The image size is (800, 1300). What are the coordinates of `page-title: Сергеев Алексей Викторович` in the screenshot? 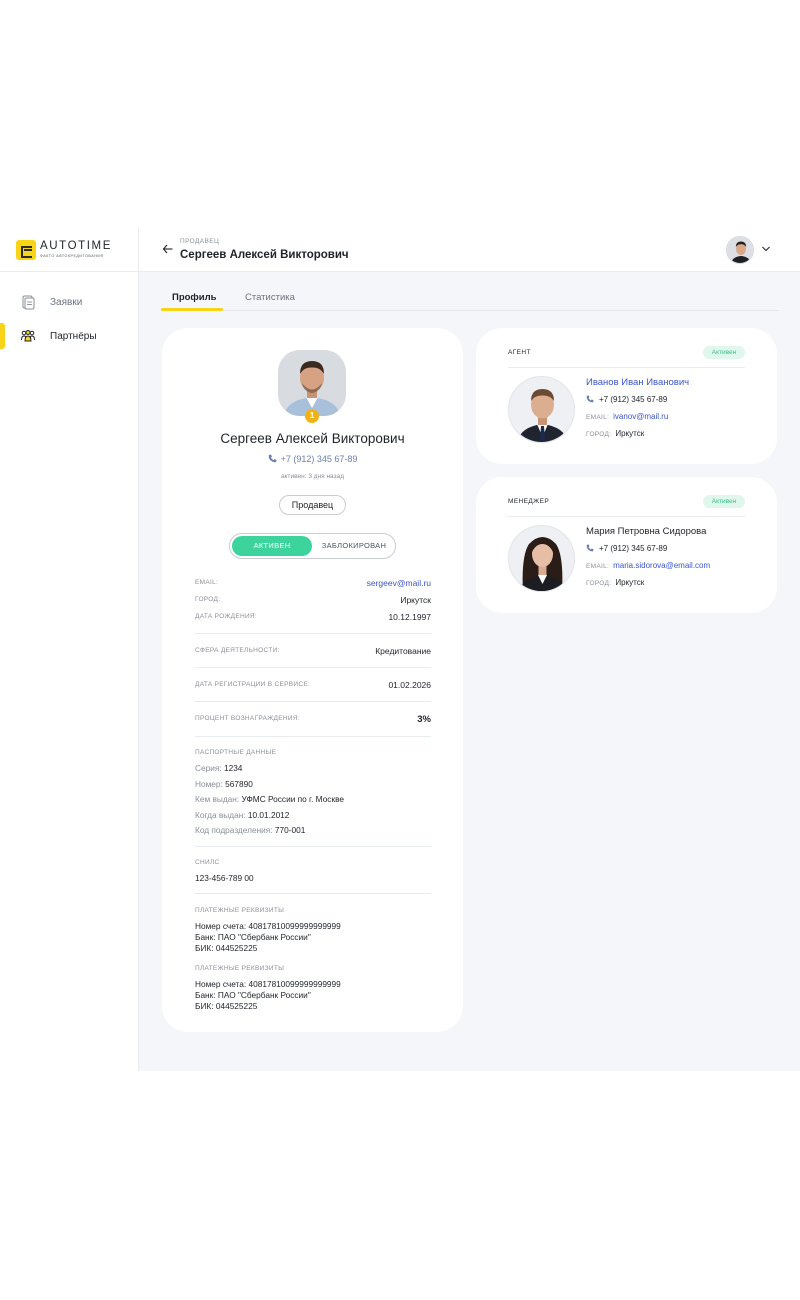 It's located at (264, 255).